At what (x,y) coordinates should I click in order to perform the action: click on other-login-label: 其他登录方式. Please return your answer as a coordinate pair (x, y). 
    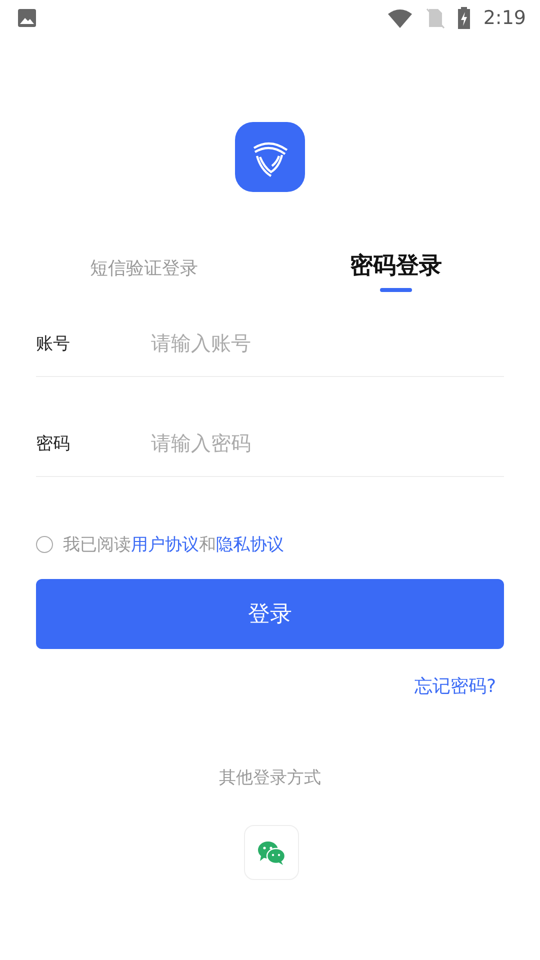
    Looking at the image, I should click on (270, 778).